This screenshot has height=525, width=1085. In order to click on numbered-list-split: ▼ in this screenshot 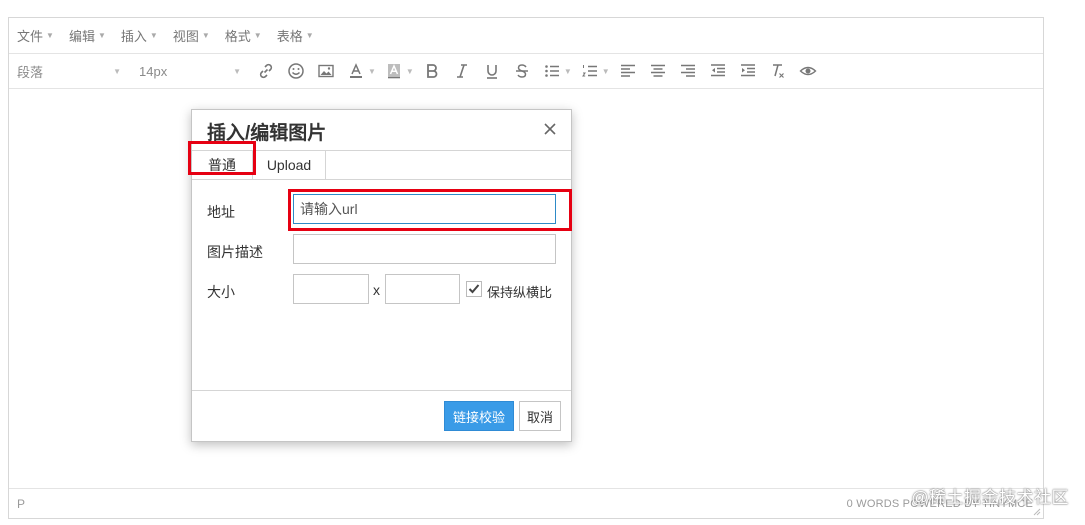, I will do `click(594, 71)`.